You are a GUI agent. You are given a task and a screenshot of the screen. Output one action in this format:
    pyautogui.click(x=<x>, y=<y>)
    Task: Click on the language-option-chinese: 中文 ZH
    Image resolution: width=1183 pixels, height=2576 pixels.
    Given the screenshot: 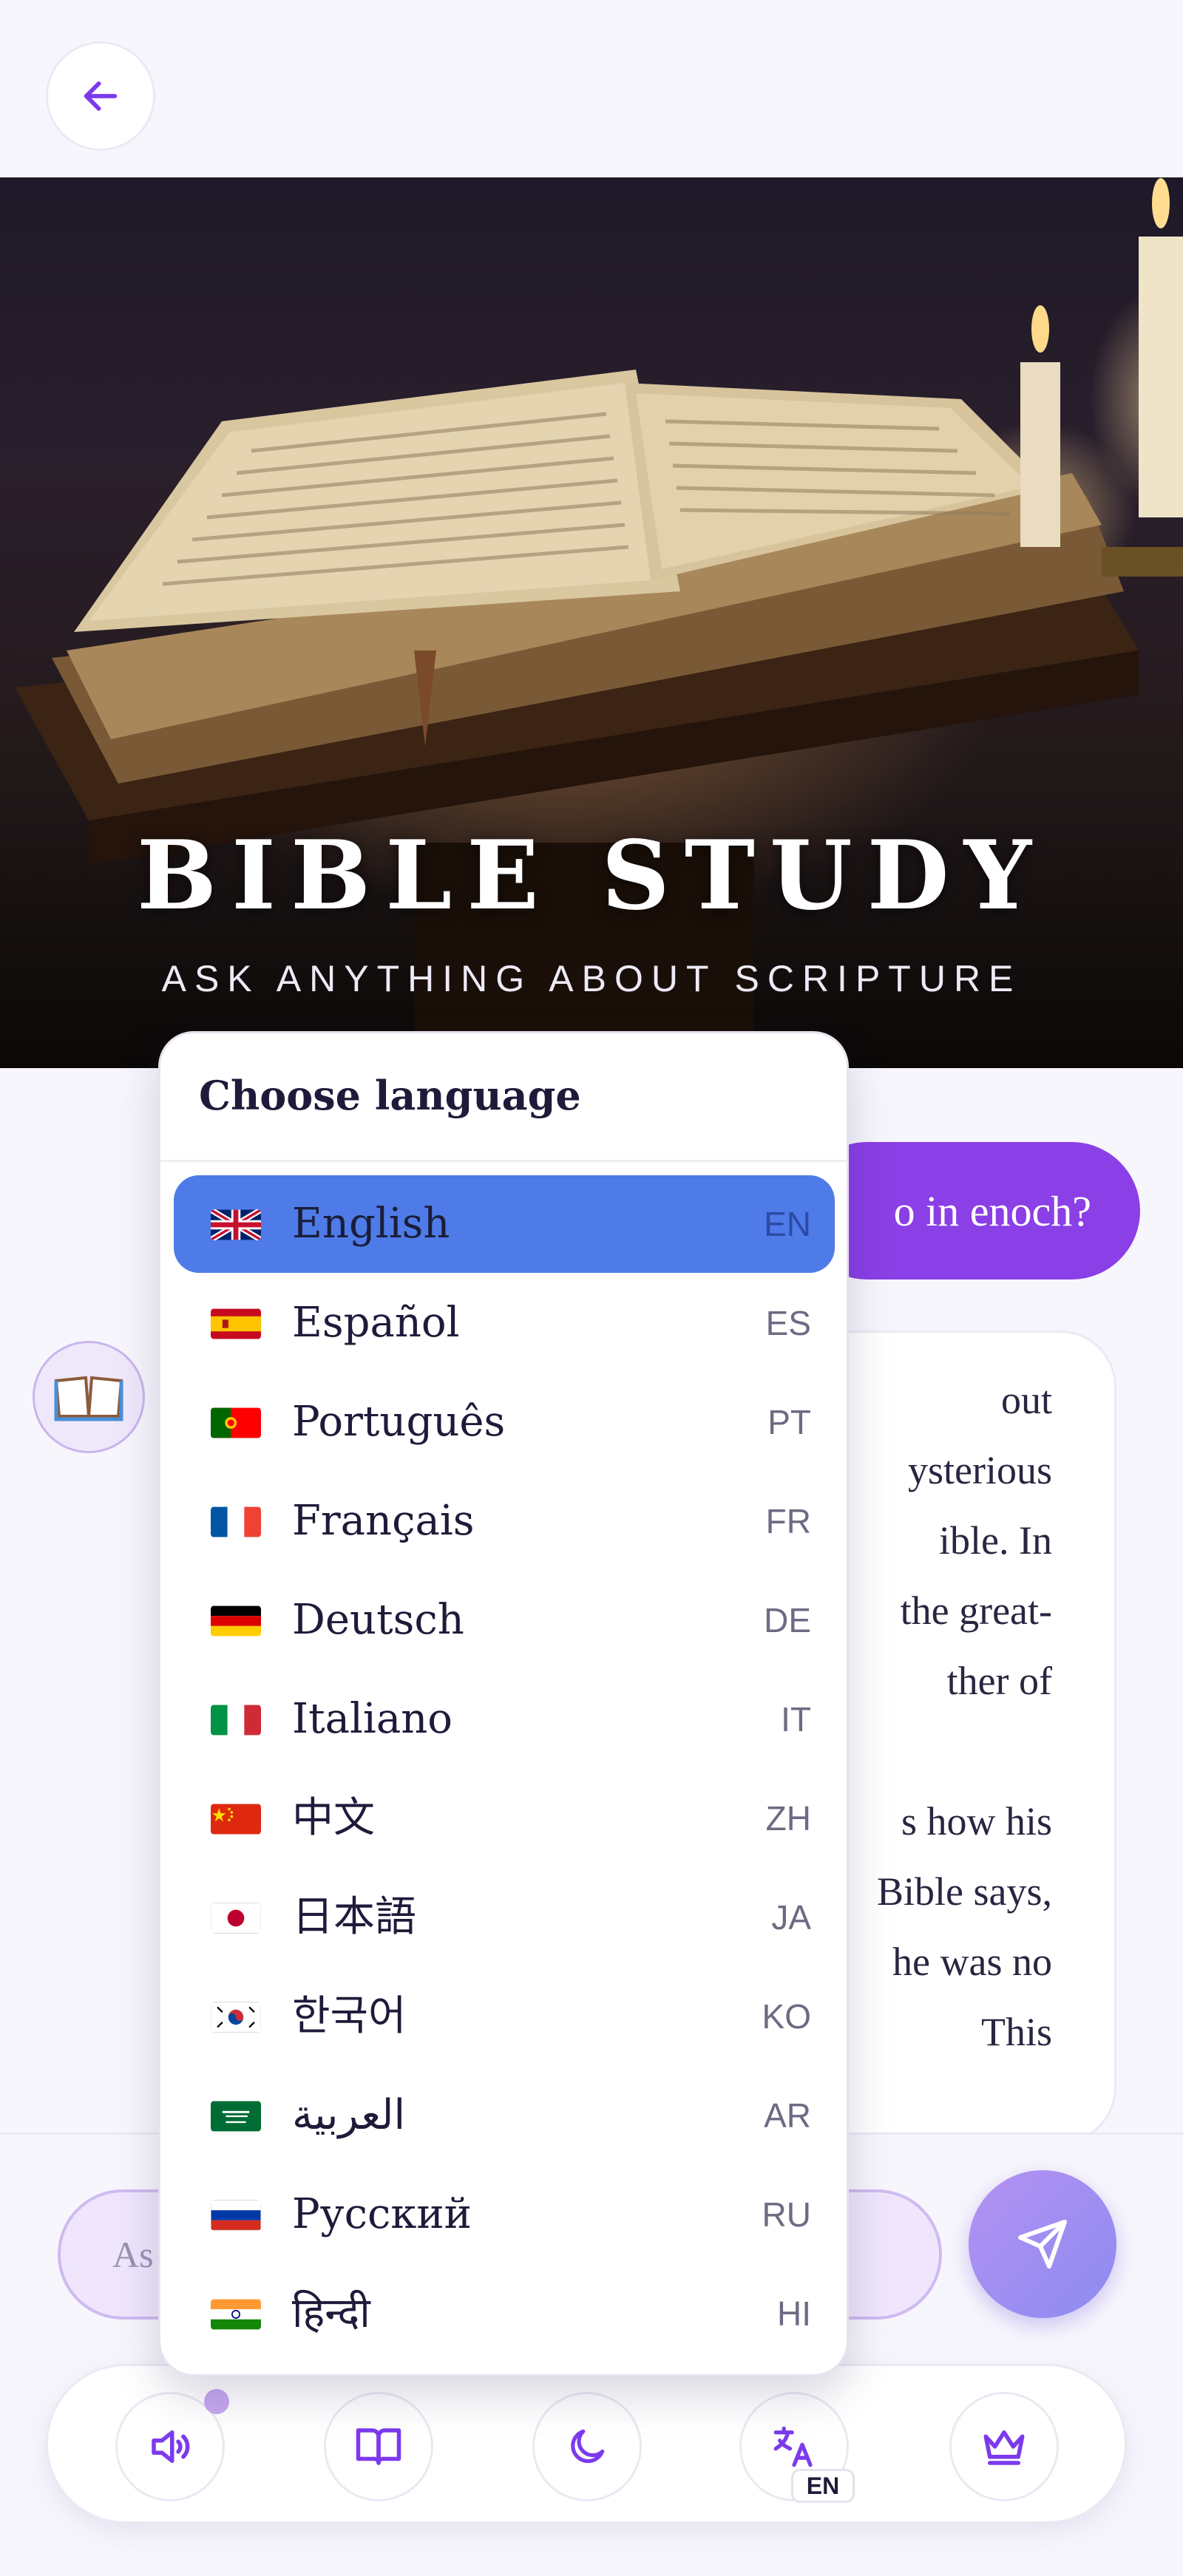 What is the action you would take?
    pyautogui.click(x=504, y=1818)
    